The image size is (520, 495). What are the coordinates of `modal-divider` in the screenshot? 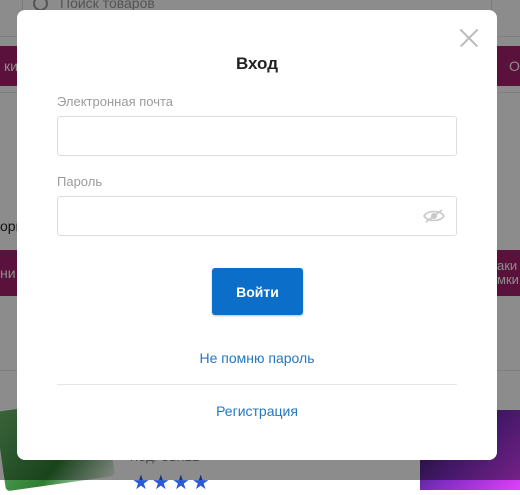 It's located at (257, 384).